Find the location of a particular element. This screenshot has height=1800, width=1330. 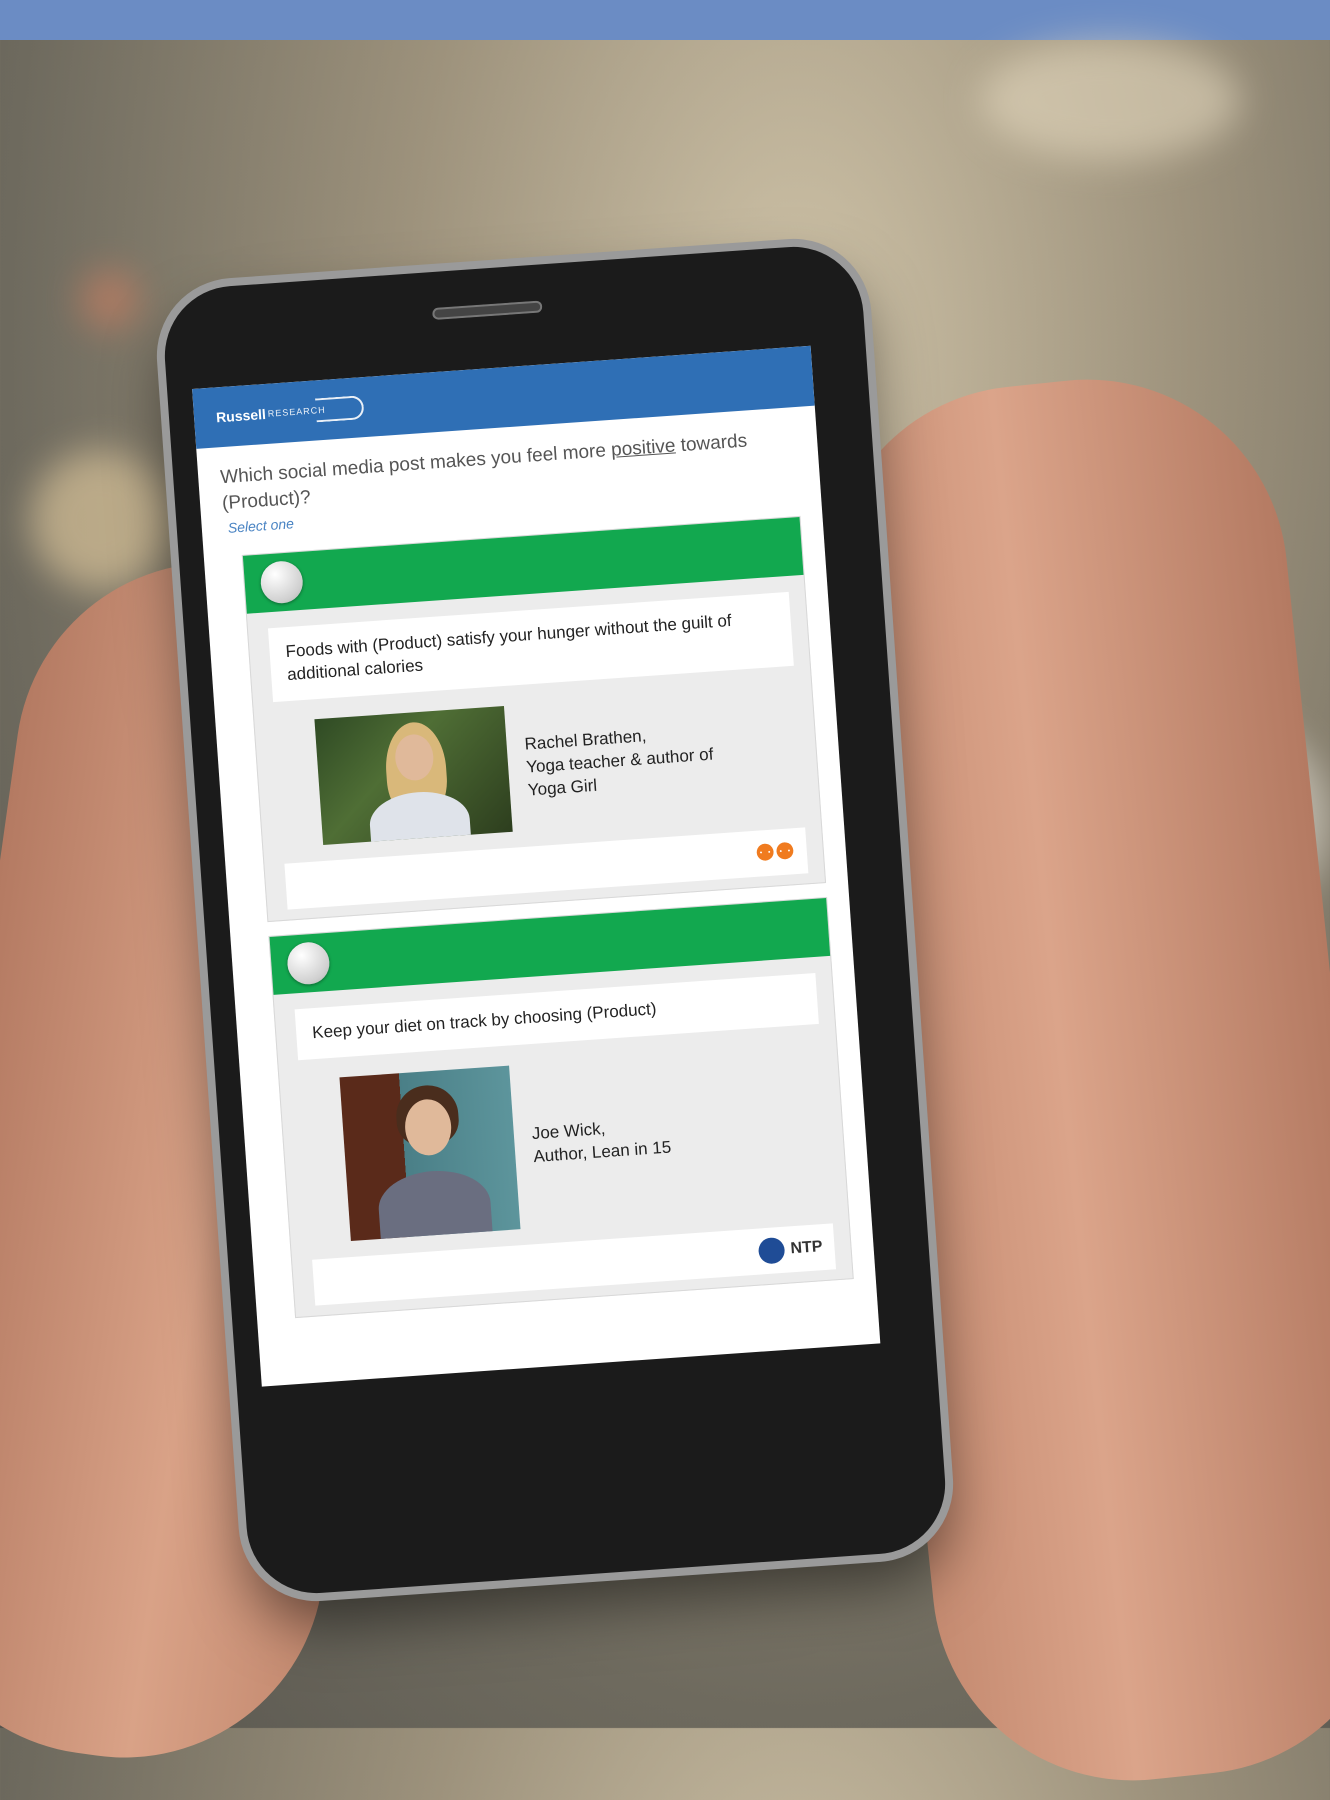

logo-arc-icon is located at coordinates (339, 409).